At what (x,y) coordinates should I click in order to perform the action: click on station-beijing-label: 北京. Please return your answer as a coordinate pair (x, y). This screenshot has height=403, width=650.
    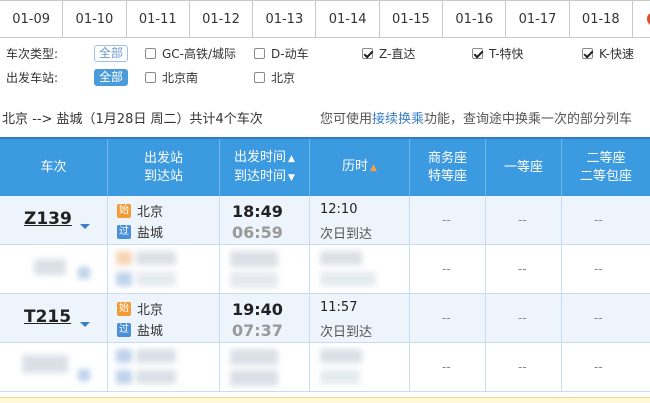
    Looking at the image, I should click on (283, 77).